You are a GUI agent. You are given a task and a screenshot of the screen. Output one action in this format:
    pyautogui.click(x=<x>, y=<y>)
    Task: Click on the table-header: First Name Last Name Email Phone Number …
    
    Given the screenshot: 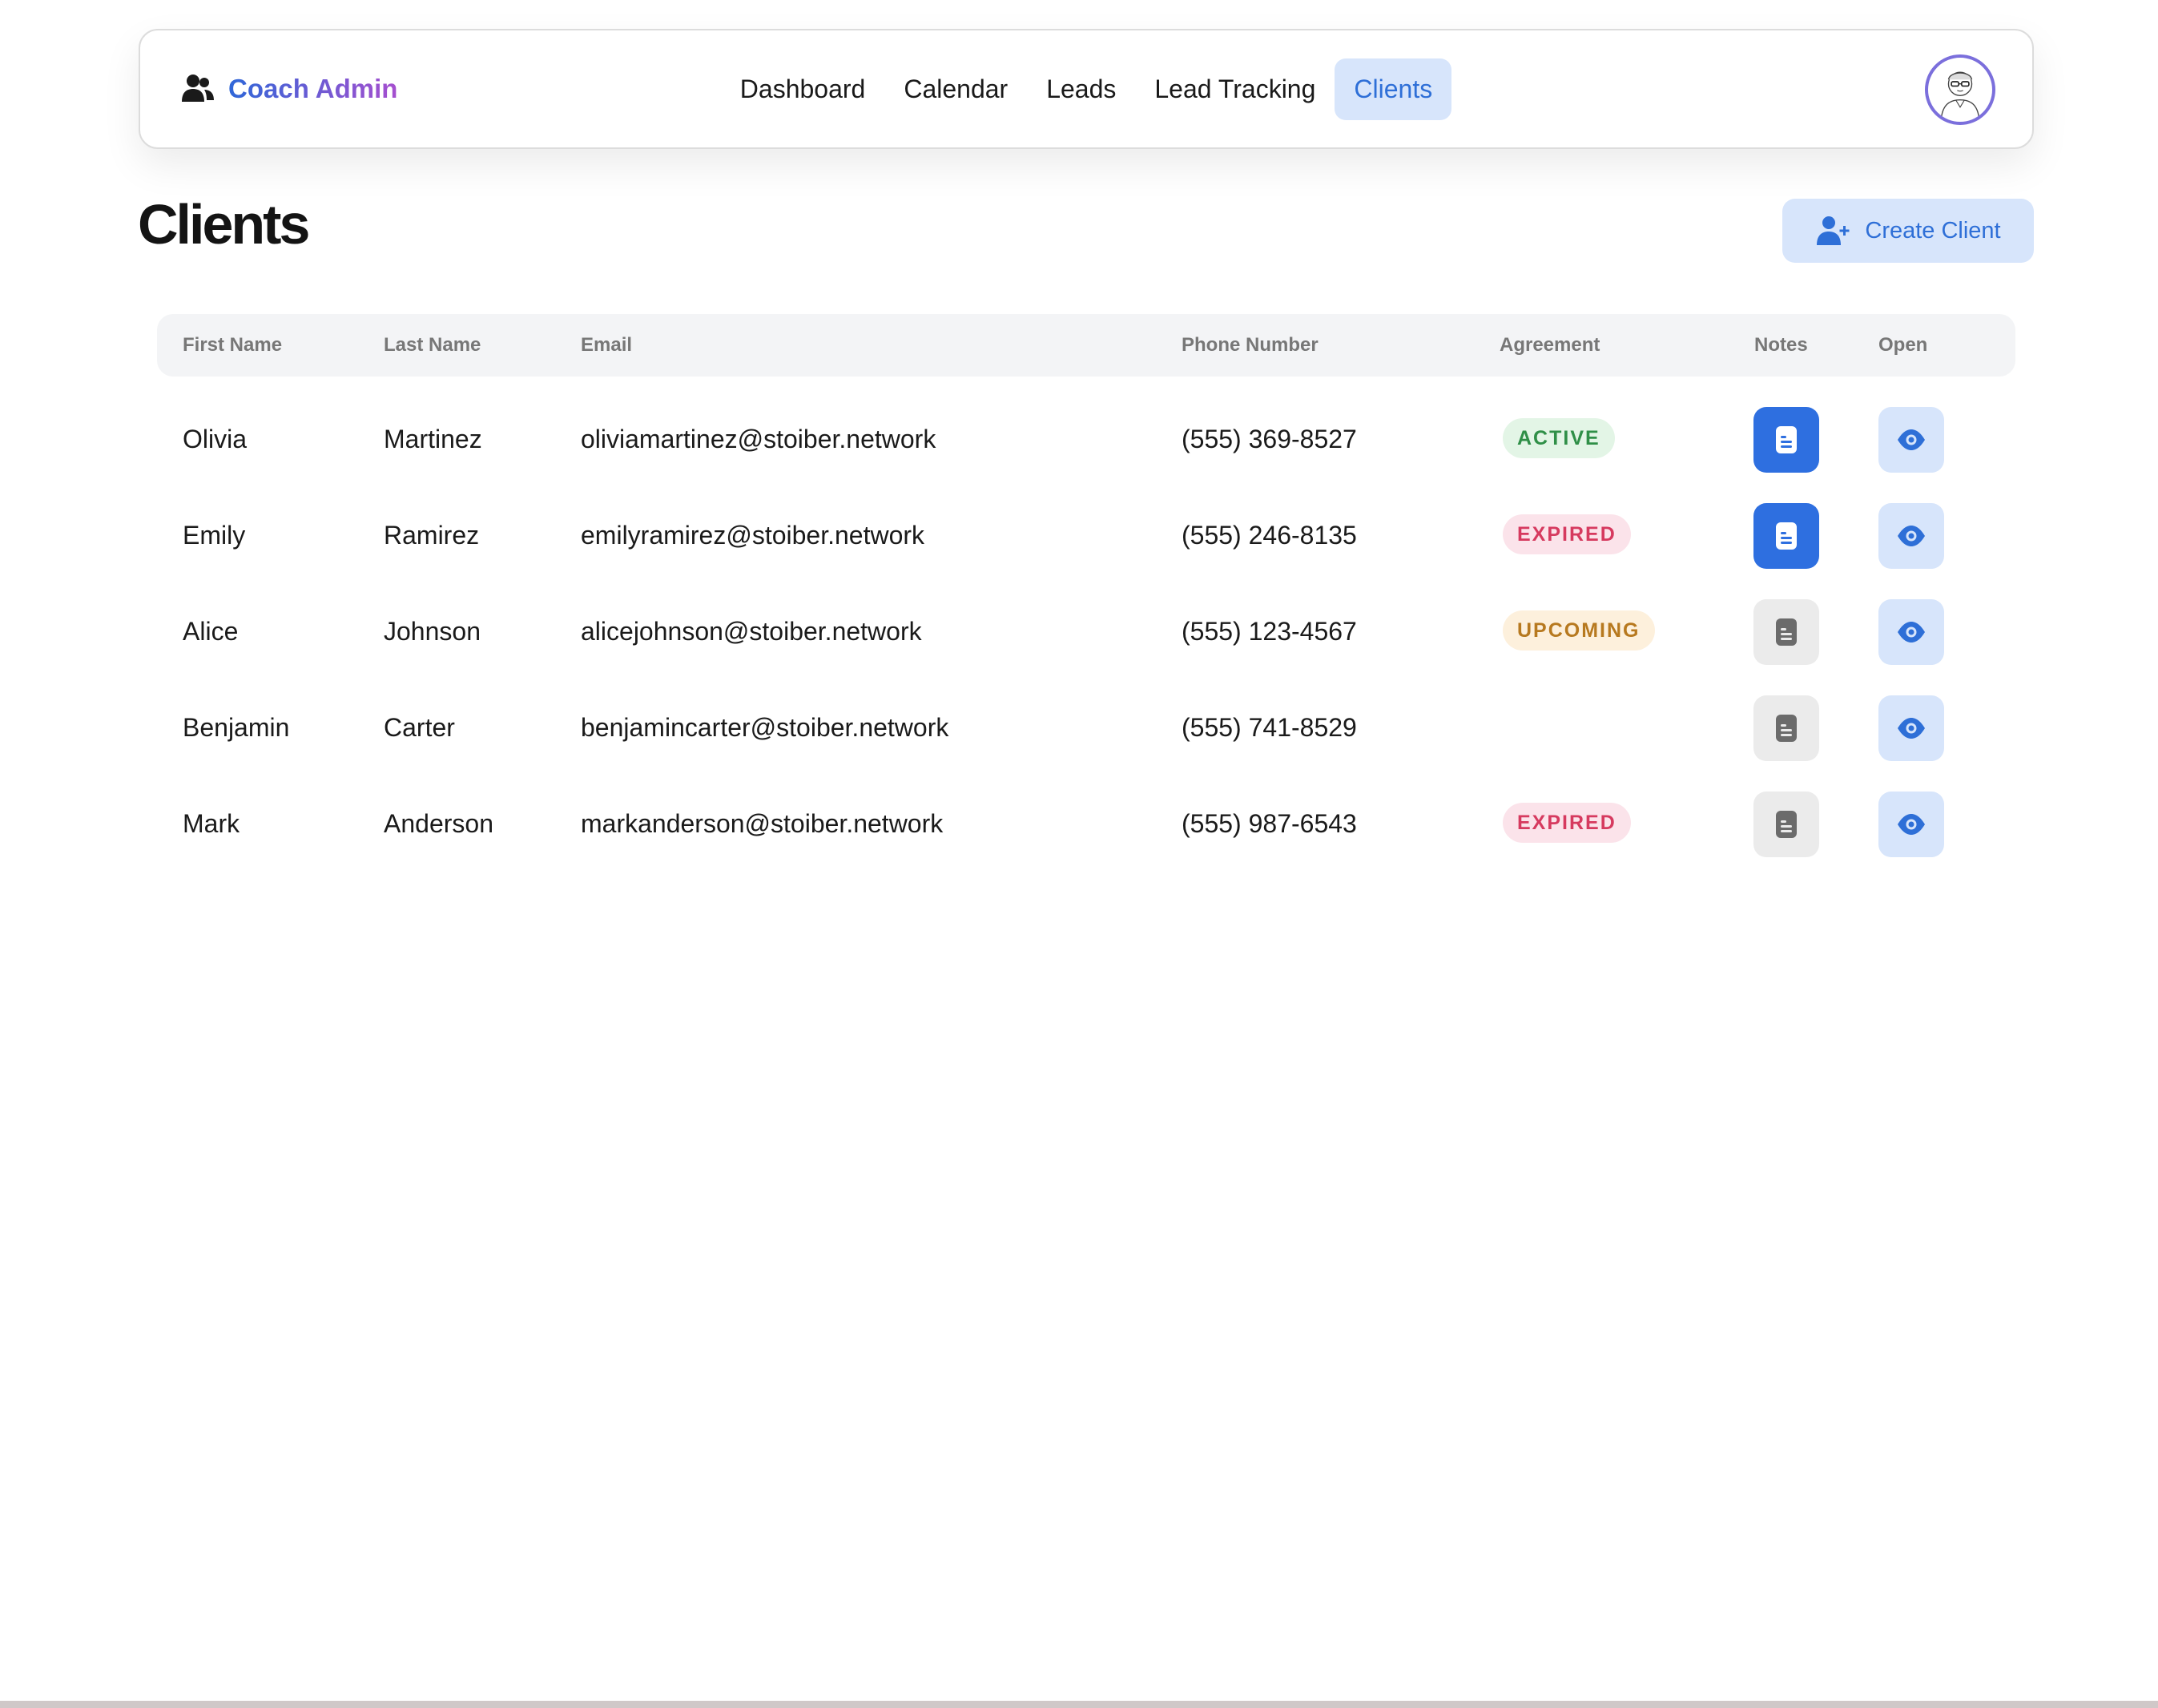 What is the action you would take?
    pyautogui.click(x=1086, y=346)
    